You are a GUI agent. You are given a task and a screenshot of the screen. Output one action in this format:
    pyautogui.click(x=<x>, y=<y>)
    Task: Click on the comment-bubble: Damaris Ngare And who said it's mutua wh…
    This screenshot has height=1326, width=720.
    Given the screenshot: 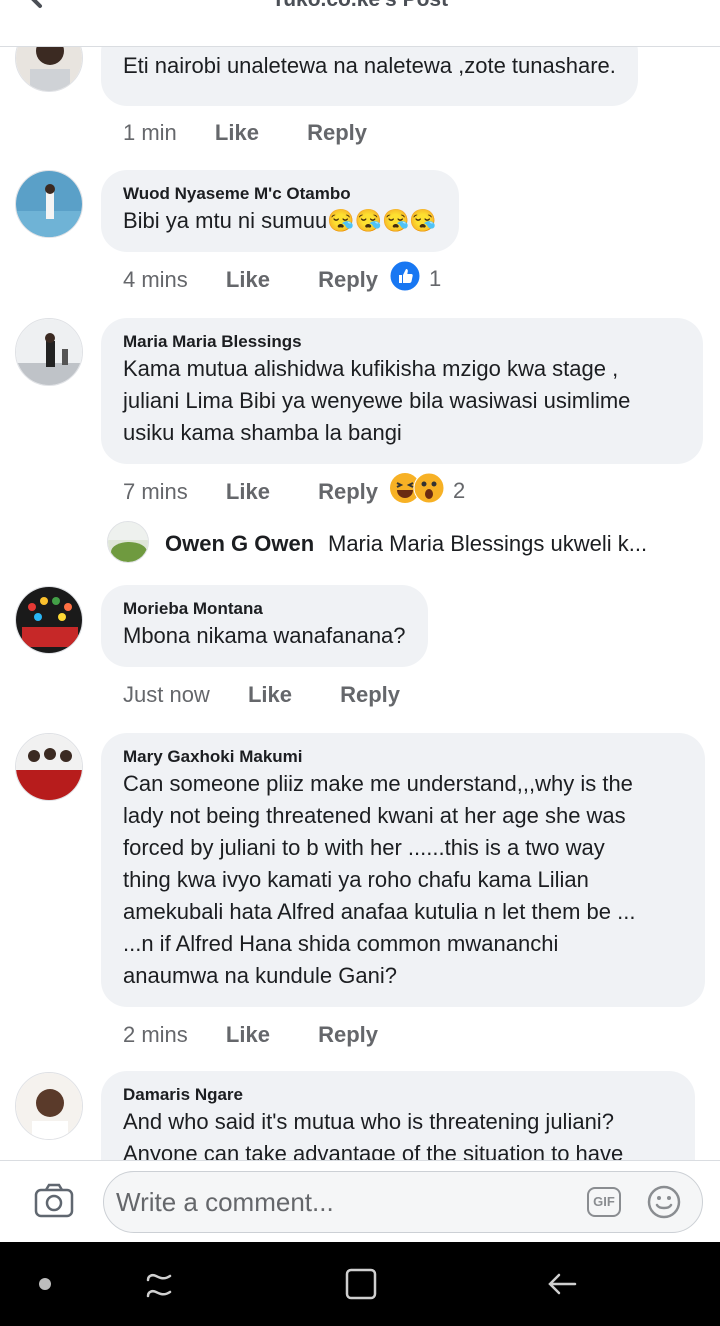 What is the action you would take?
    pyautogui.click(x=398, y=1115)
    